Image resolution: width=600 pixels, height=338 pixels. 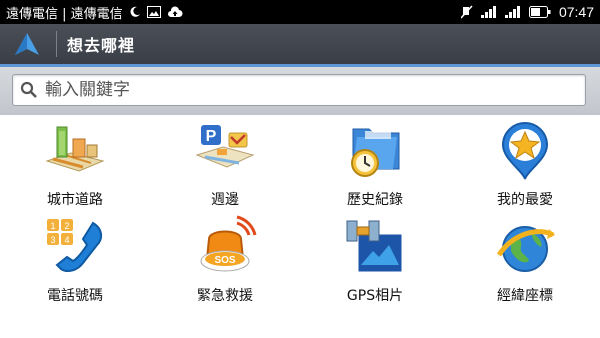 I want to click on search-input, so click(x=305, y=90).